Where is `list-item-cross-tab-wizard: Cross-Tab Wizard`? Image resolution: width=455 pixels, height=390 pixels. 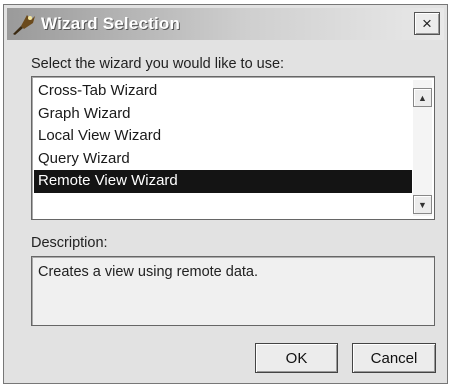
list-item-cross-tab-wizard: Cross-Tab Wizard is located at coordinates (223, 91).